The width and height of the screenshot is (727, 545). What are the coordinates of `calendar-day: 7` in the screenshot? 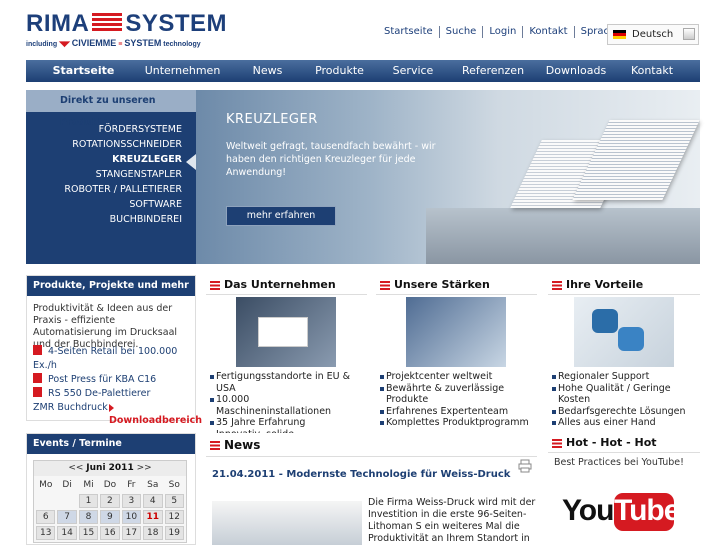 It's located at (67, 517).